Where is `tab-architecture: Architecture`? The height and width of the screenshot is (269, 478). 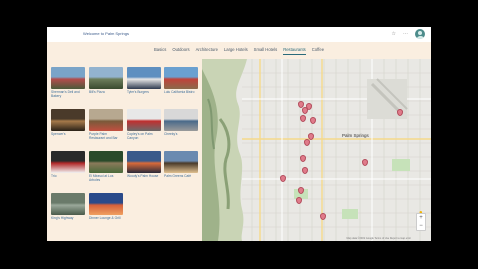 tab-architecture: Architecture is located at coordinates (207, 50).